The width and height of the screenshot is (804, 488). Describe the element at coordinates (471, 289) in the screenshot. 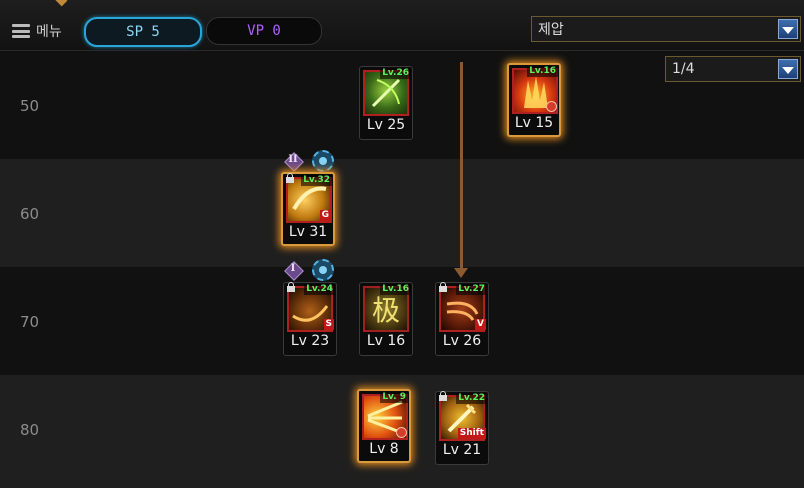

I see `level-badge: Lv.27` at that location.